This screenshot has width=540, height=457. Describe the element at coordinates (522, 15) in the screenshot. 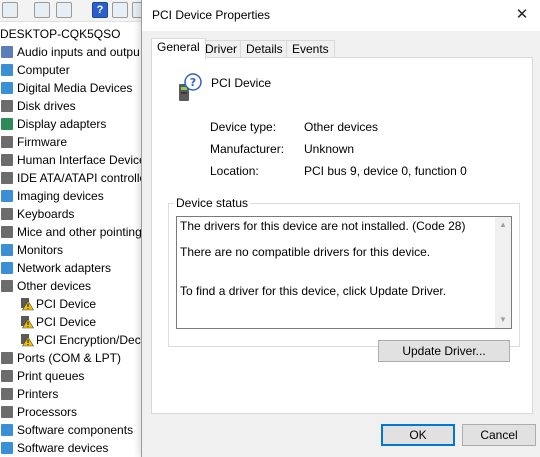

I see `close-icon: ✕` at that location.